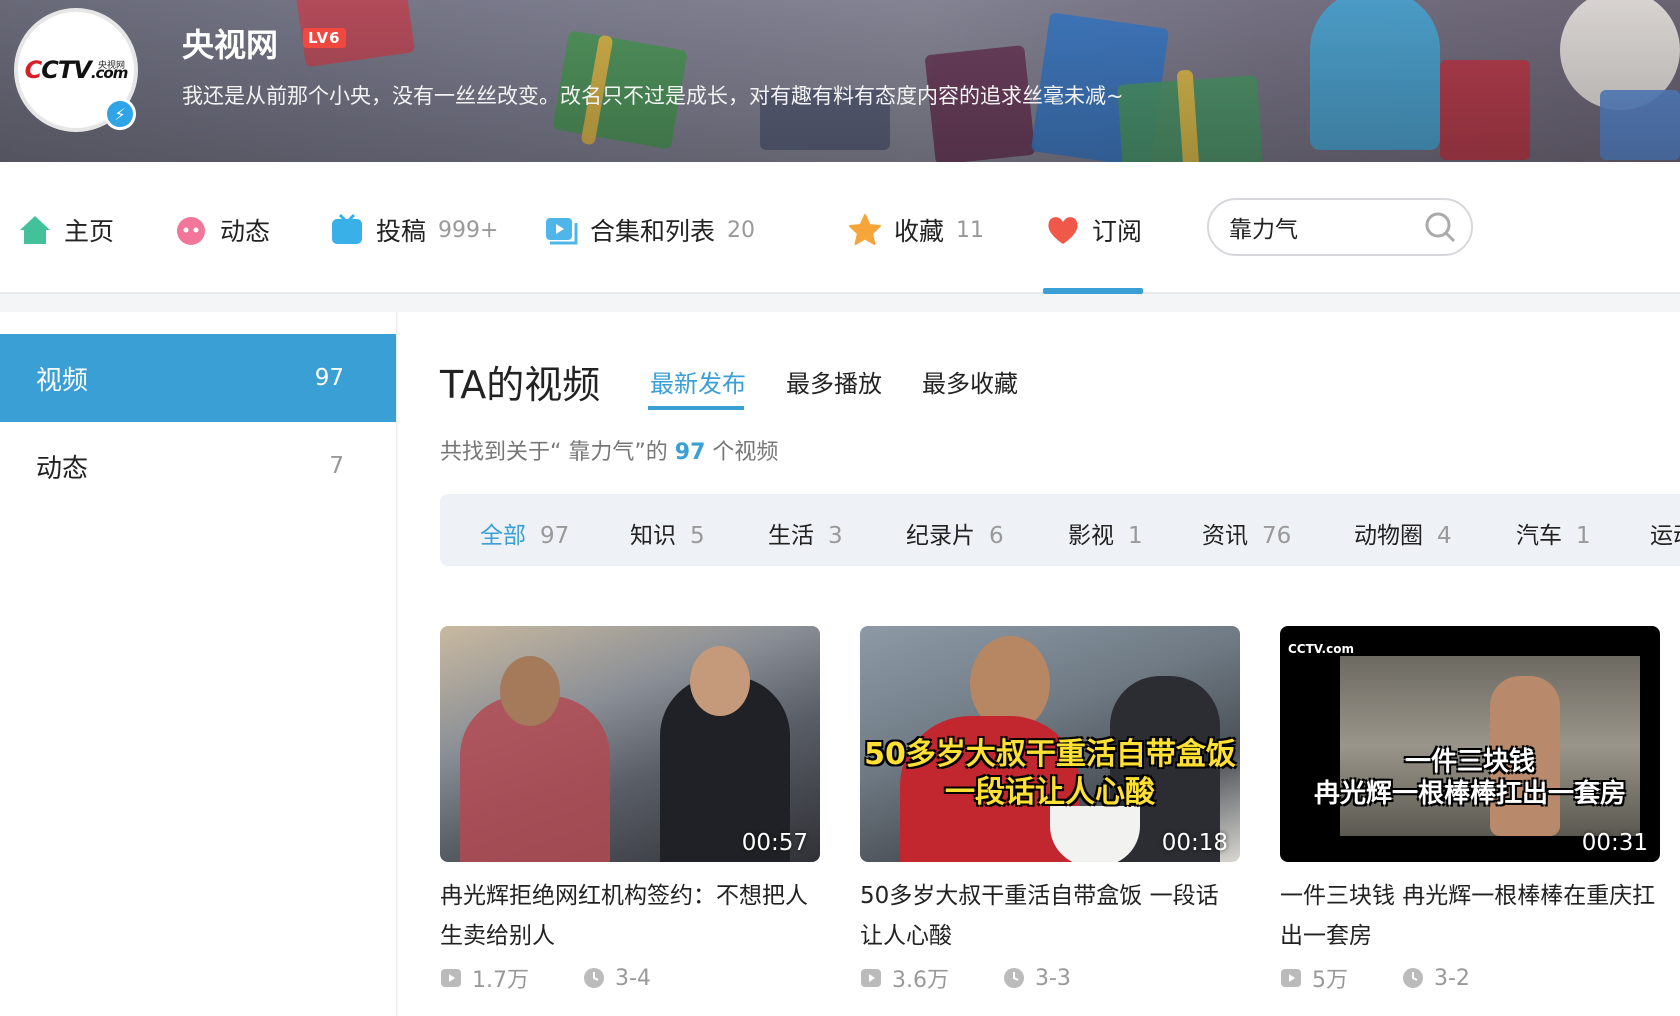  I want to click on category-count: 76, so click(1277, 536).